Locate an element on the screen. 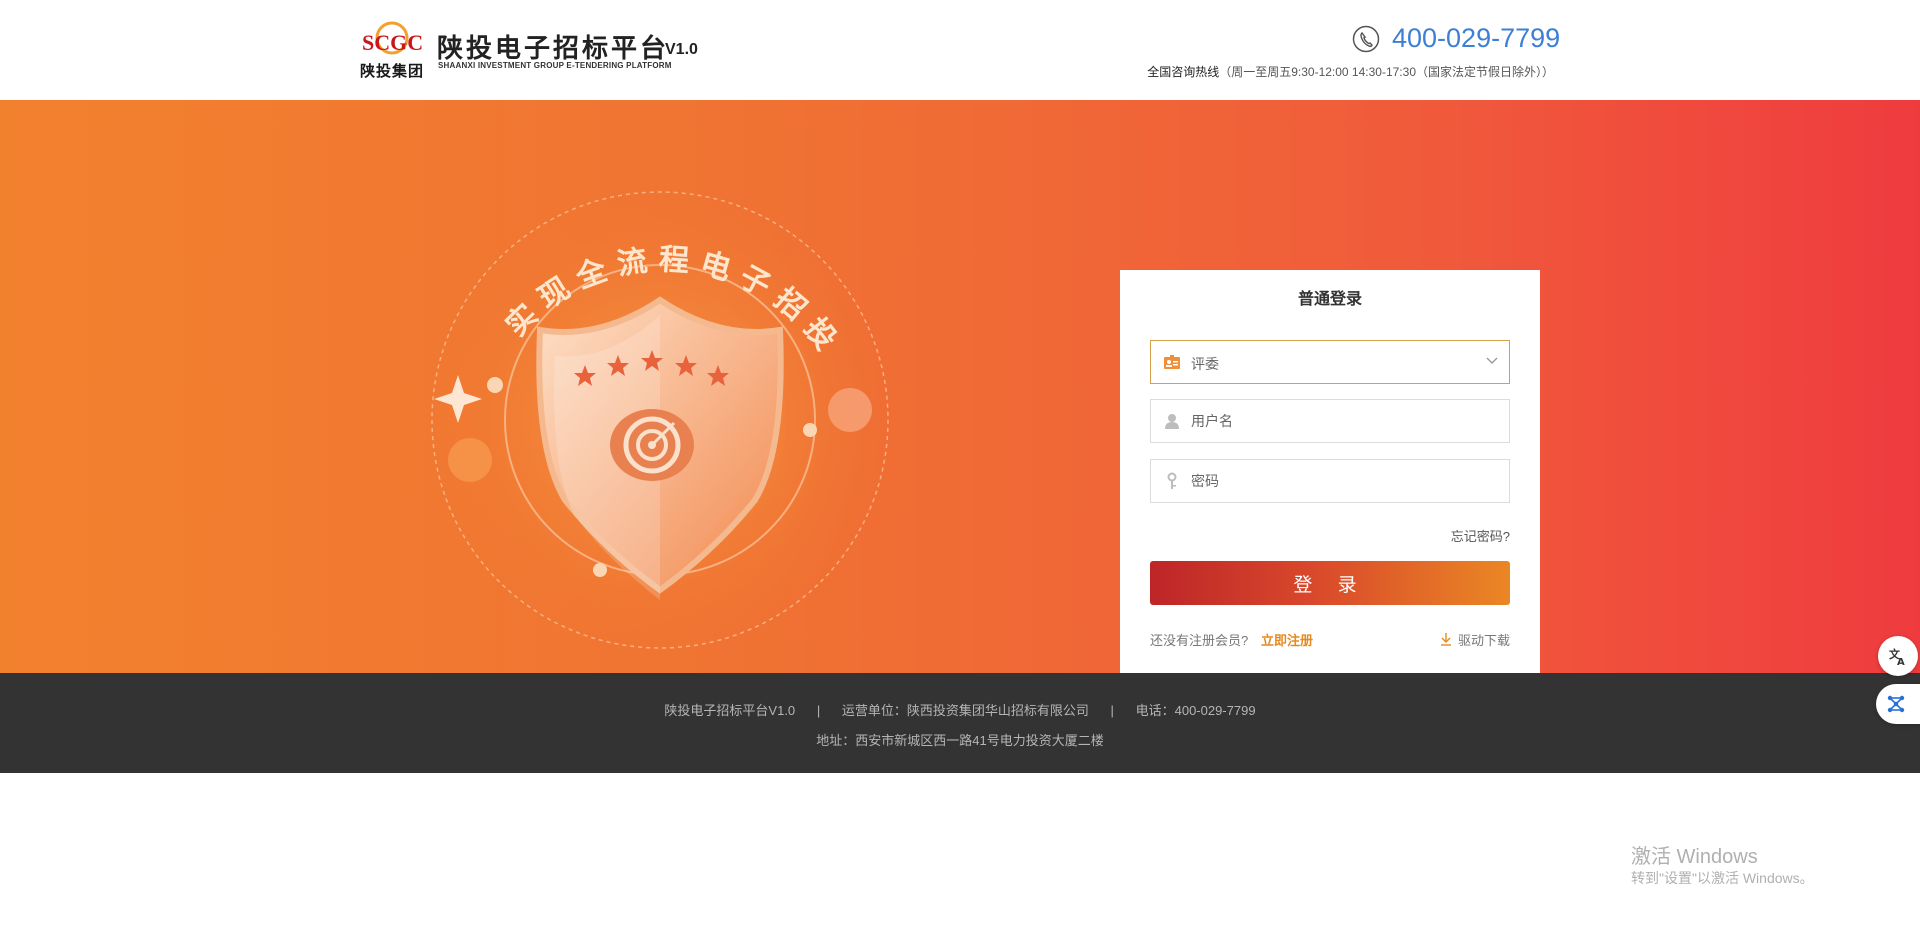 This screenshot has height=935, width=1920. login-title: 普通登录 is located at coordinates (1329, 299).